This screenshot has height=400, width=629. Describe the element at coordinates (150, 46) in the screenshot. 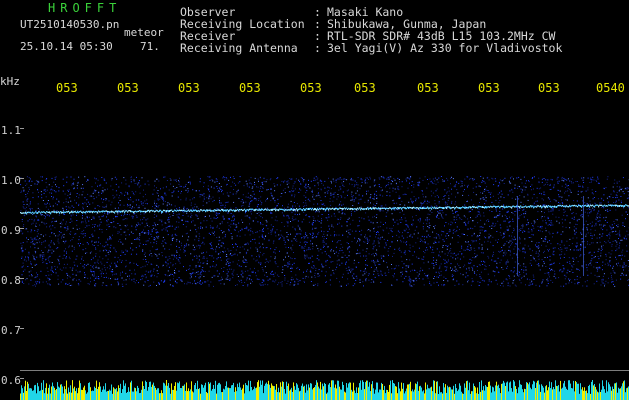

I see `count-label: 71.` at that location.